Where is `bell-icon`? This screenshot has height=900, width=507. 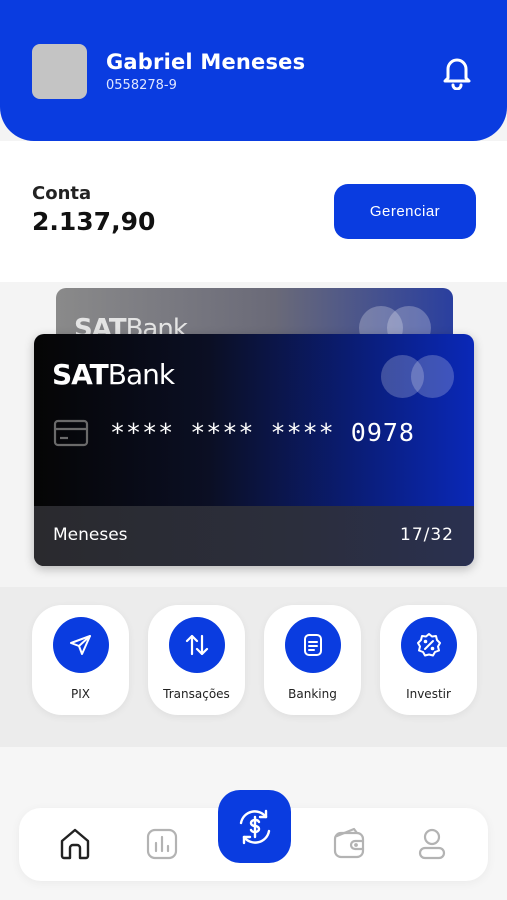 bell-icon is located at coordinates (457, 72).